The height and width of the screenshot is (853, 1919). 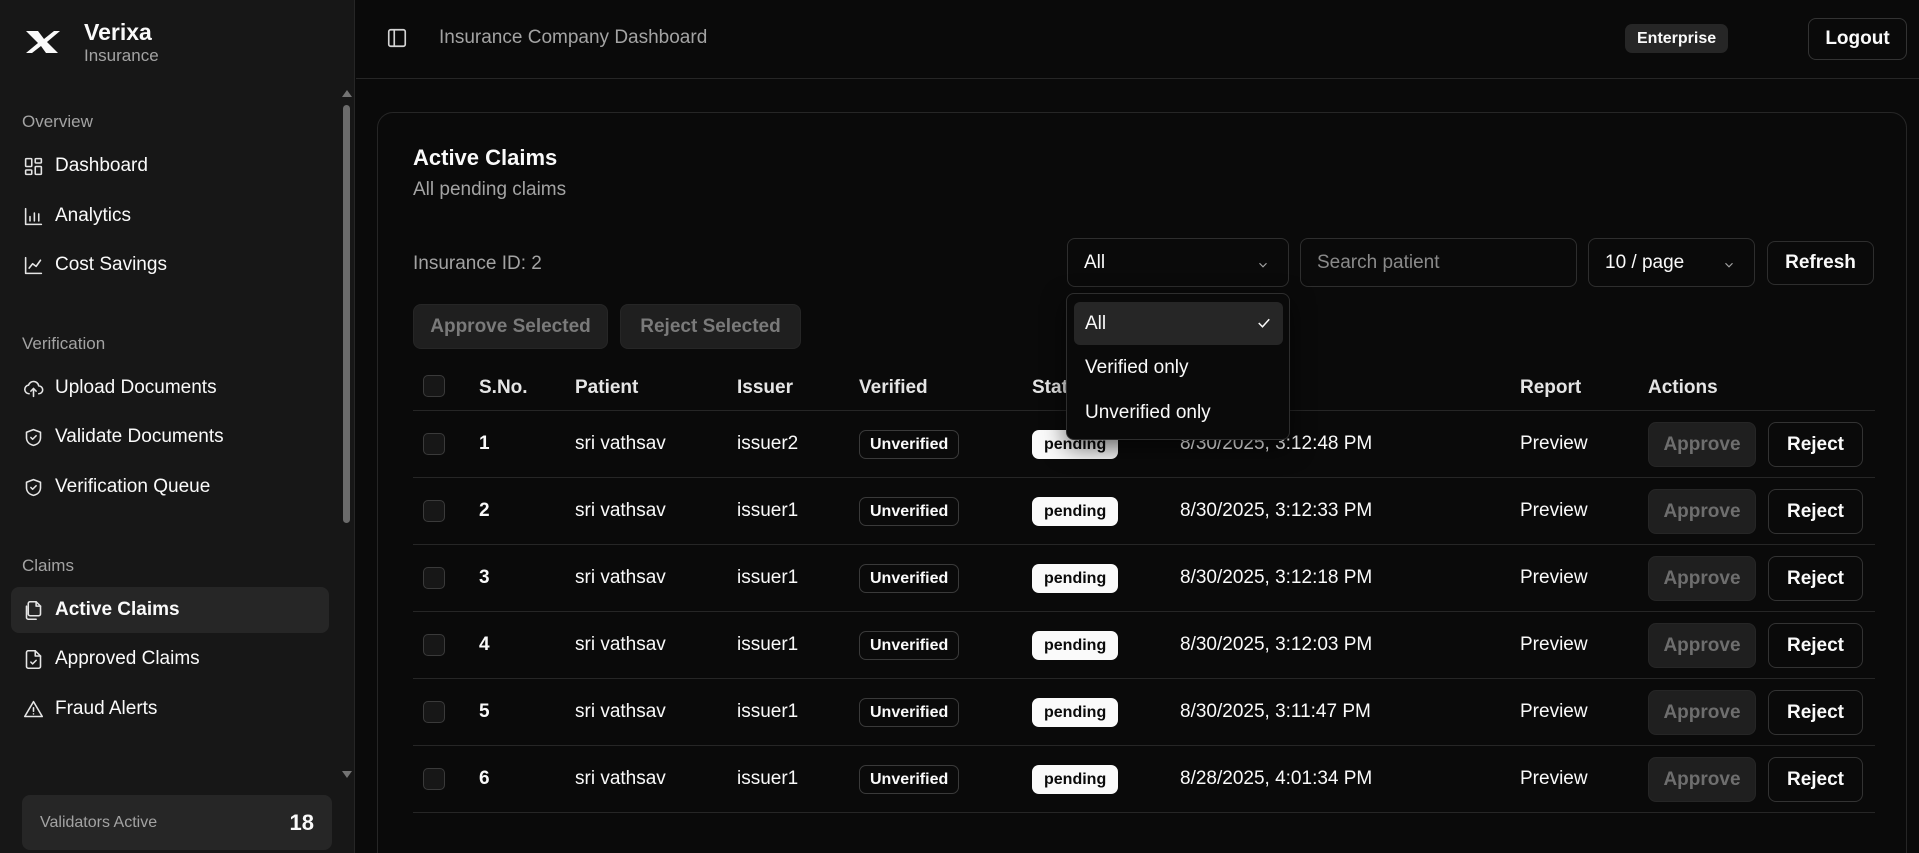 What do you see at coordinates (1096, 323) in the screenshot?
I see `filter-option-label: All` at bounding box center [1096, 323].